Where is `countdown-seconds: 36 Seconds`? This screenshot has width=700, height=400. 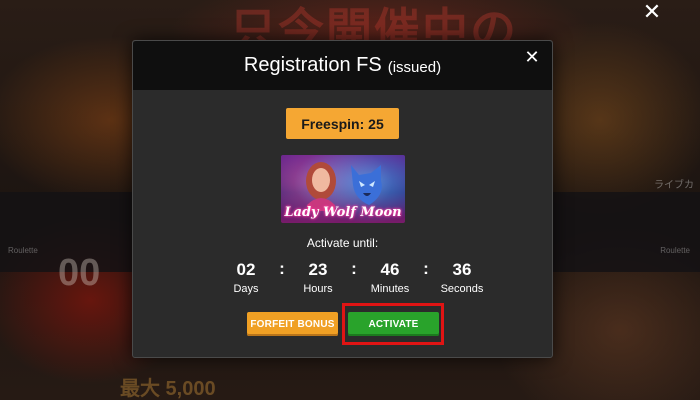
countdown-seconds: 36 Seconds is located at coordinates (462, 277).